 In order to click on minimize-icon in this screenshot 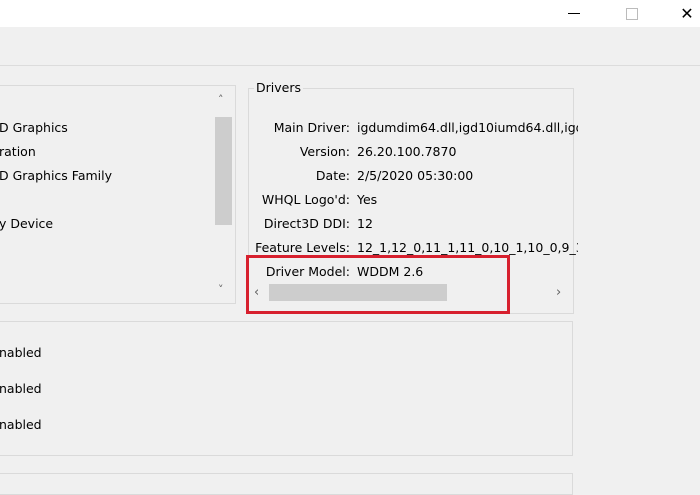, I will do `click(574, 13)`.